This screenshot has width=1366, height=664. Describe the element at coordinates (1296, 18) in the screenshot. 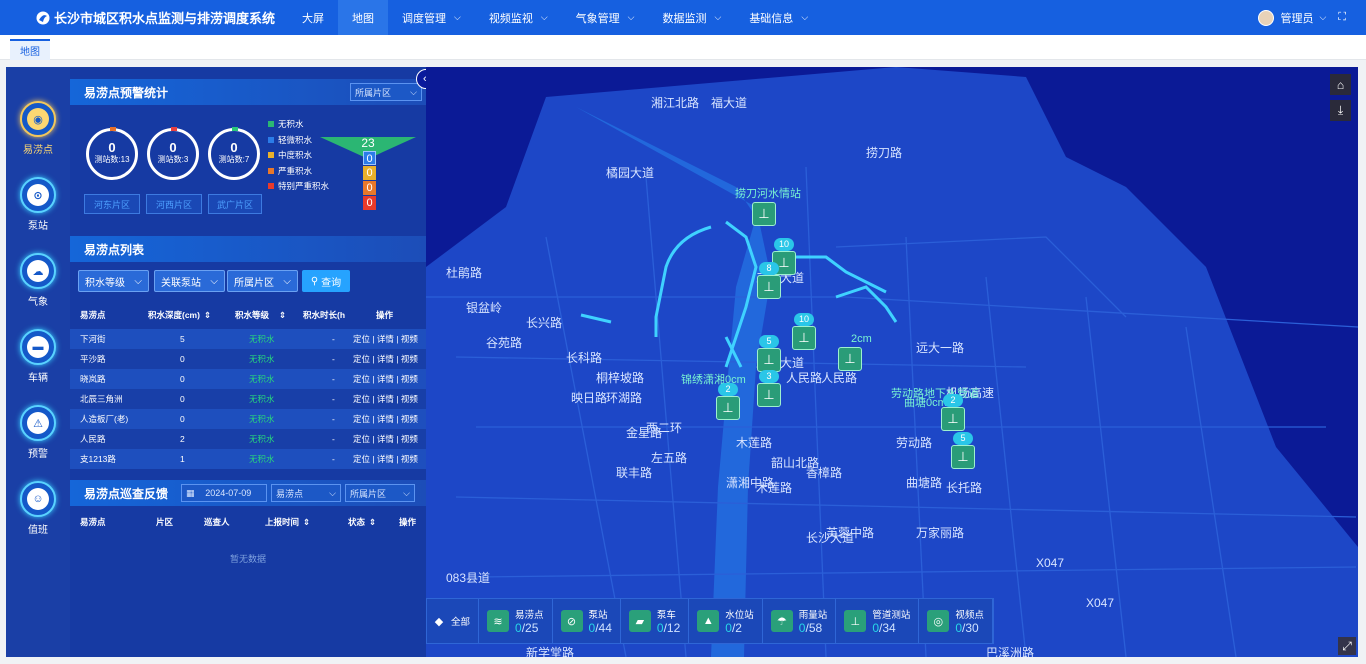

I see `user-name: 管理员` at that location.